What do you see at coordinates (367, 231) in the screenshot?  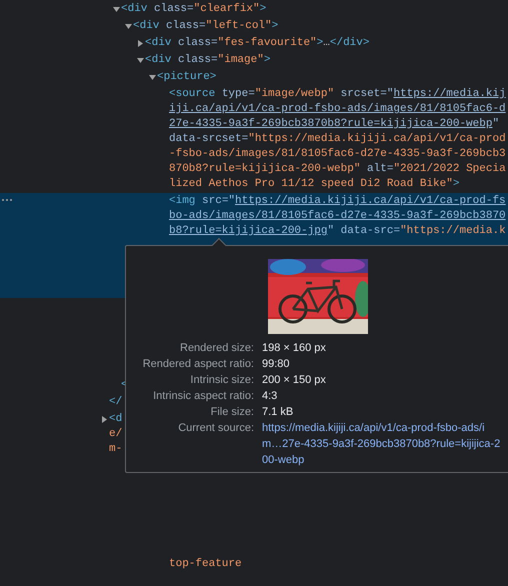 I see `attribute-text: data-src` at bounding box center [367, 231].